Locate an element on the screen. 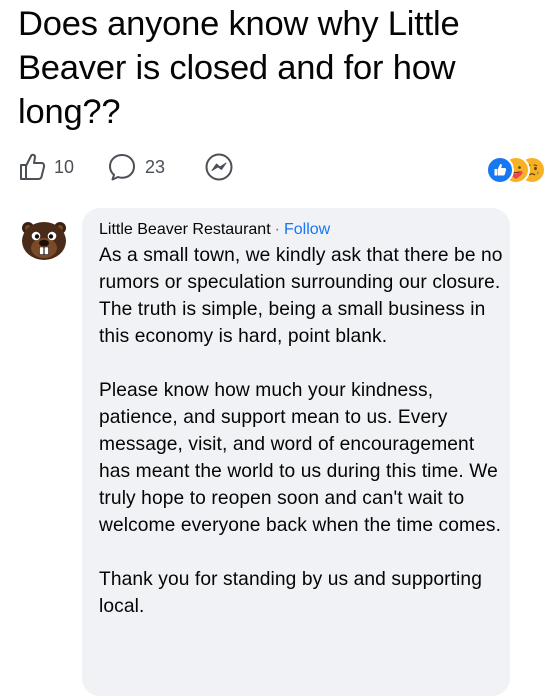 The height and width of the screenshot is (699, 555). commenter-avatar is located at coordinates (44, 238).